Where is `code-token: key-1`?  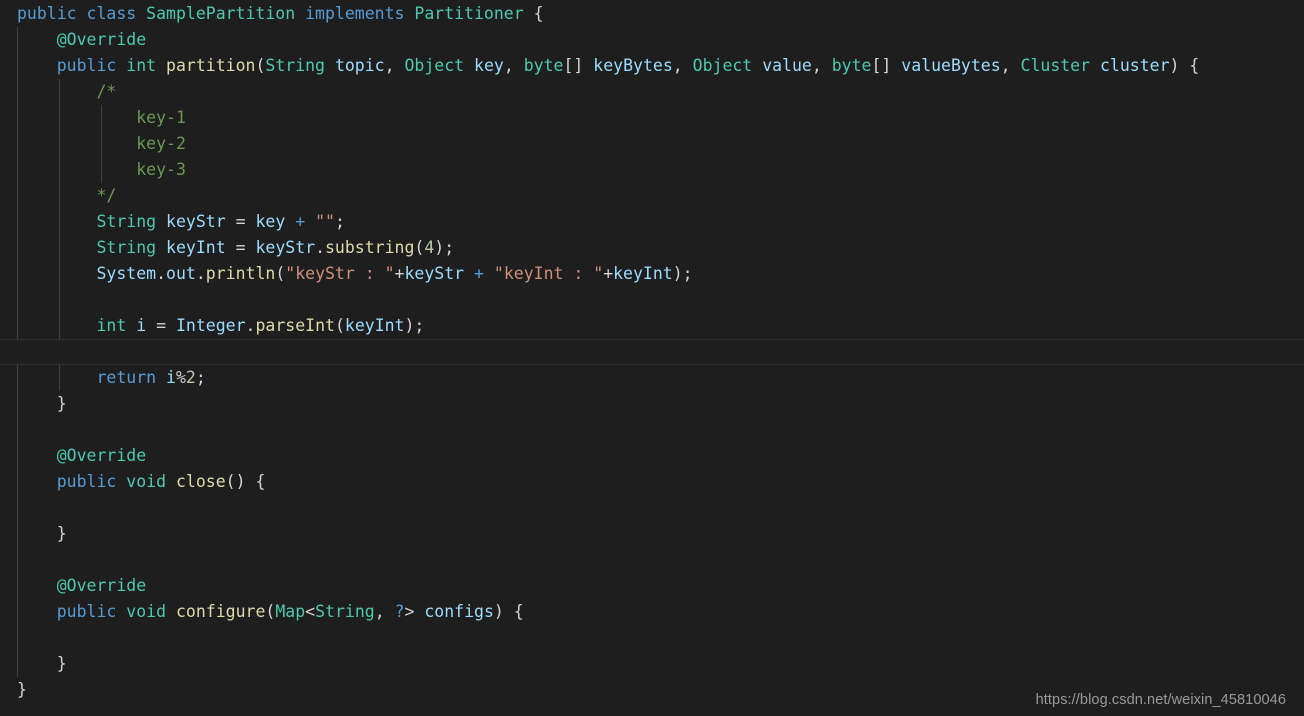 code-token: key-1 is located at coordinates (161, 117).